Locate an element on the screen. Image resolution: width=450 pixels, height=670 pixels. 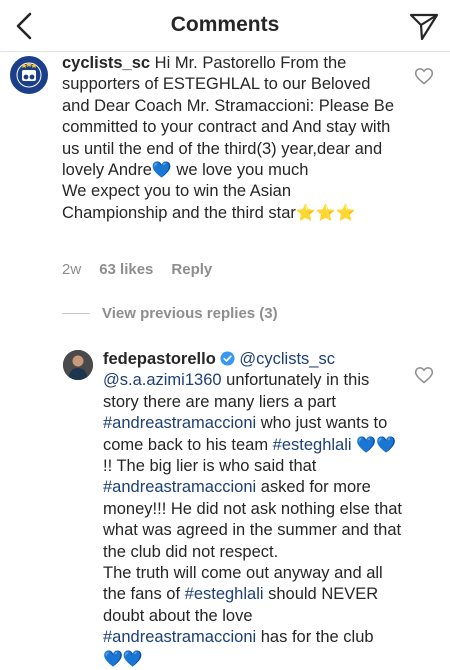
verified-badge-icon is located at coordinates (227, 358).